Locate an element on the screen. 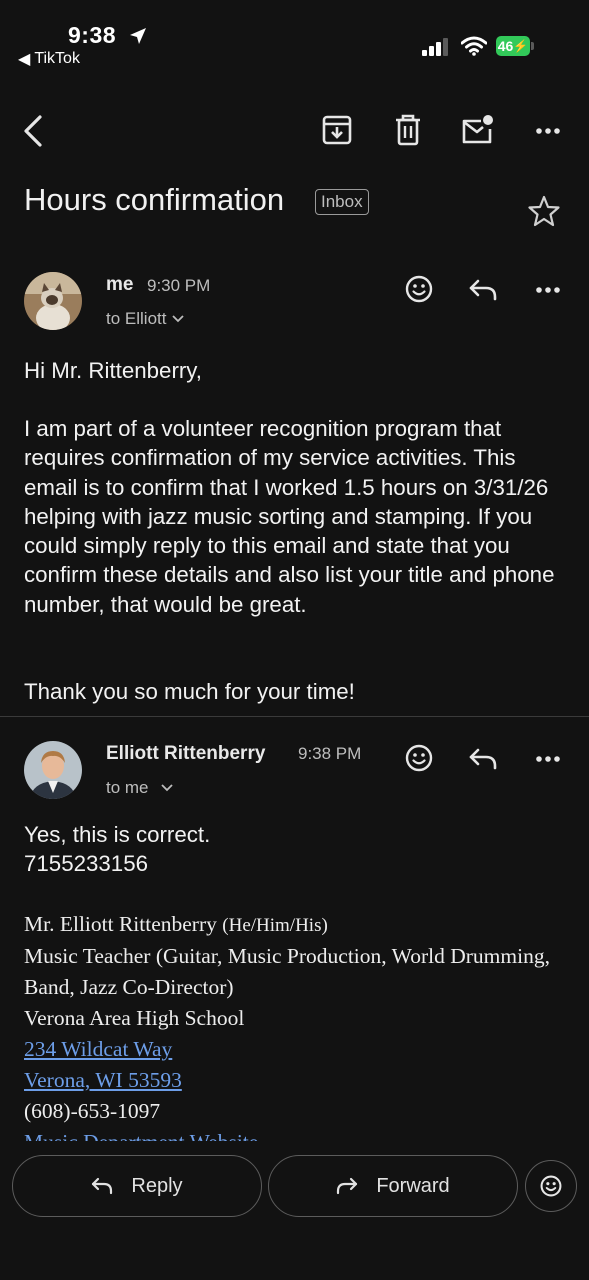 This screenshot has height=1280, width=589. more-options-icon is located at coordinates (548, 131).